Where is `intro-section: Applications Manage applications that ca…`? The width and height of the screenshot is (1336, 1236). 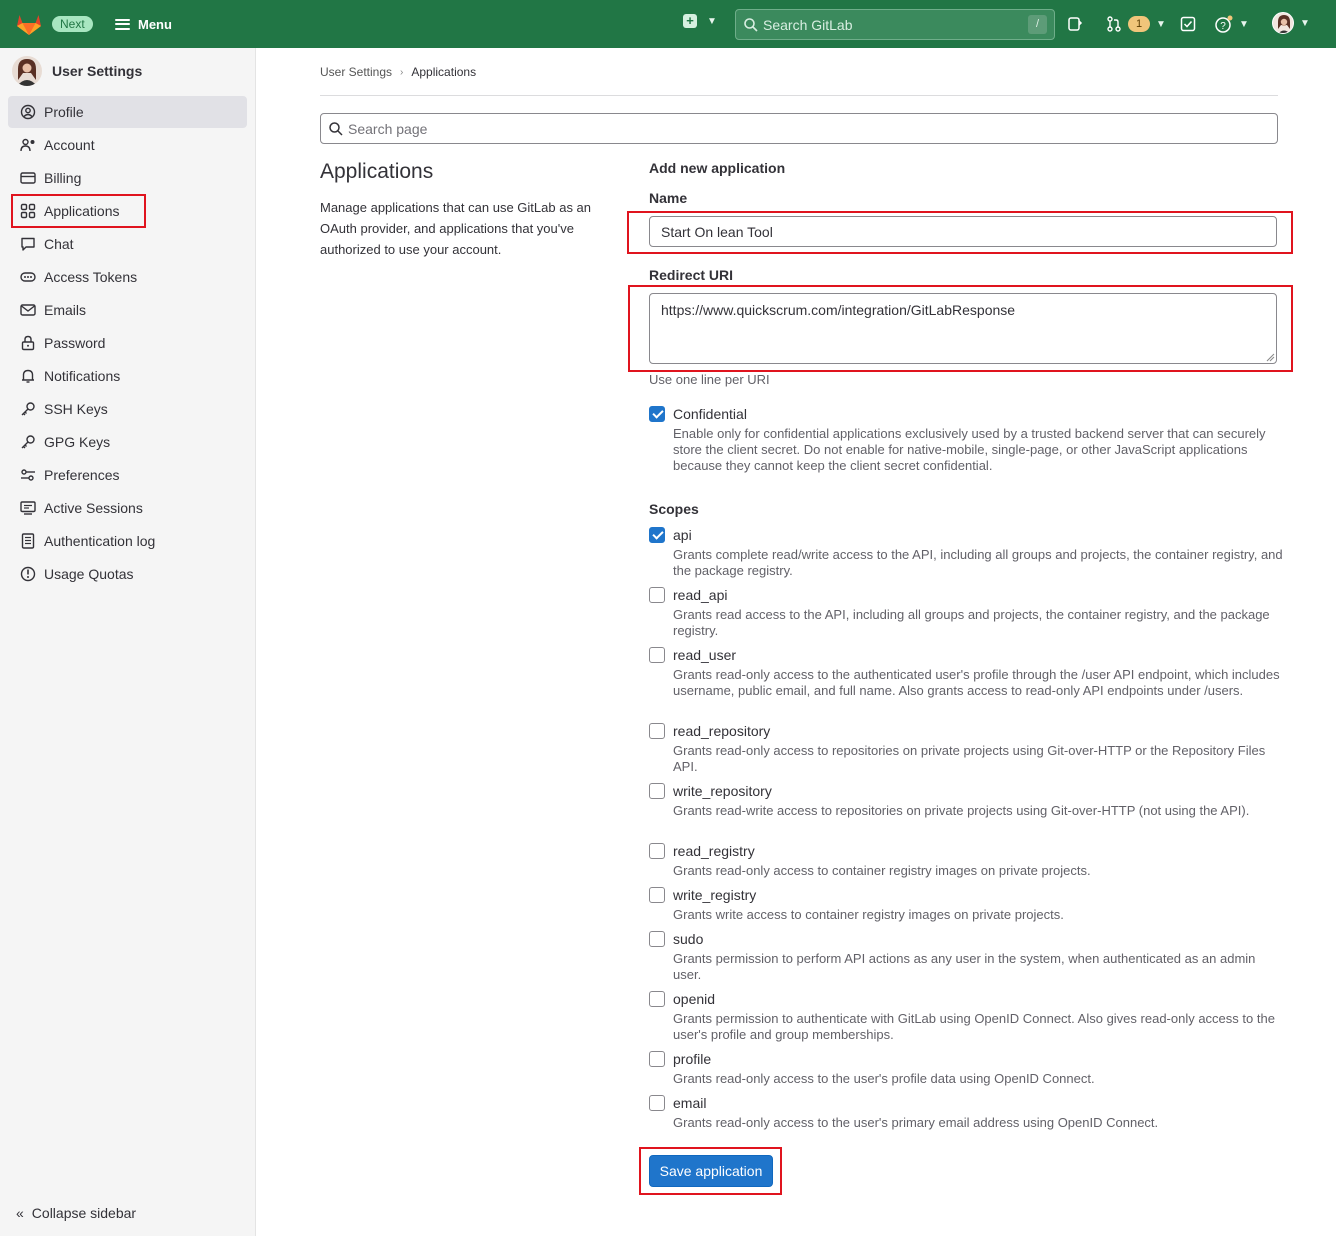
intro-section: Applications Manage applications that ca… is located at coordinates (470, 210).